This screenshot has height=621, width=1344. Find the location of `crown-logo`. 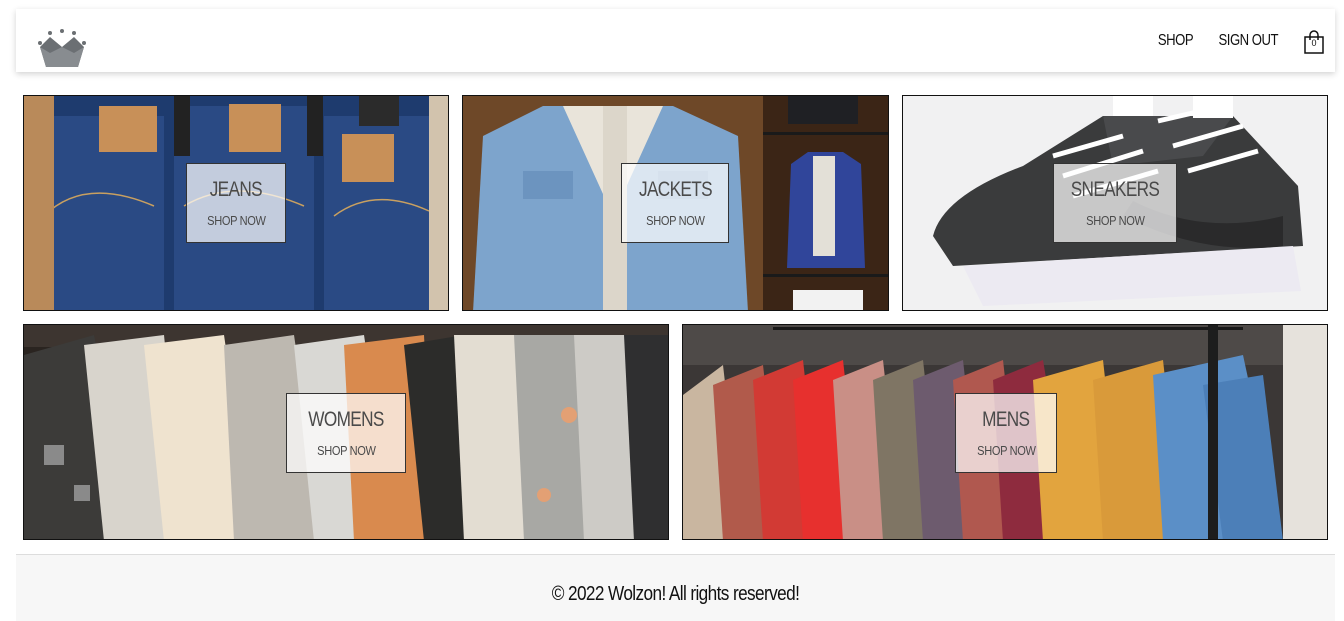

crown-logo is located at coordinates (62, 49).